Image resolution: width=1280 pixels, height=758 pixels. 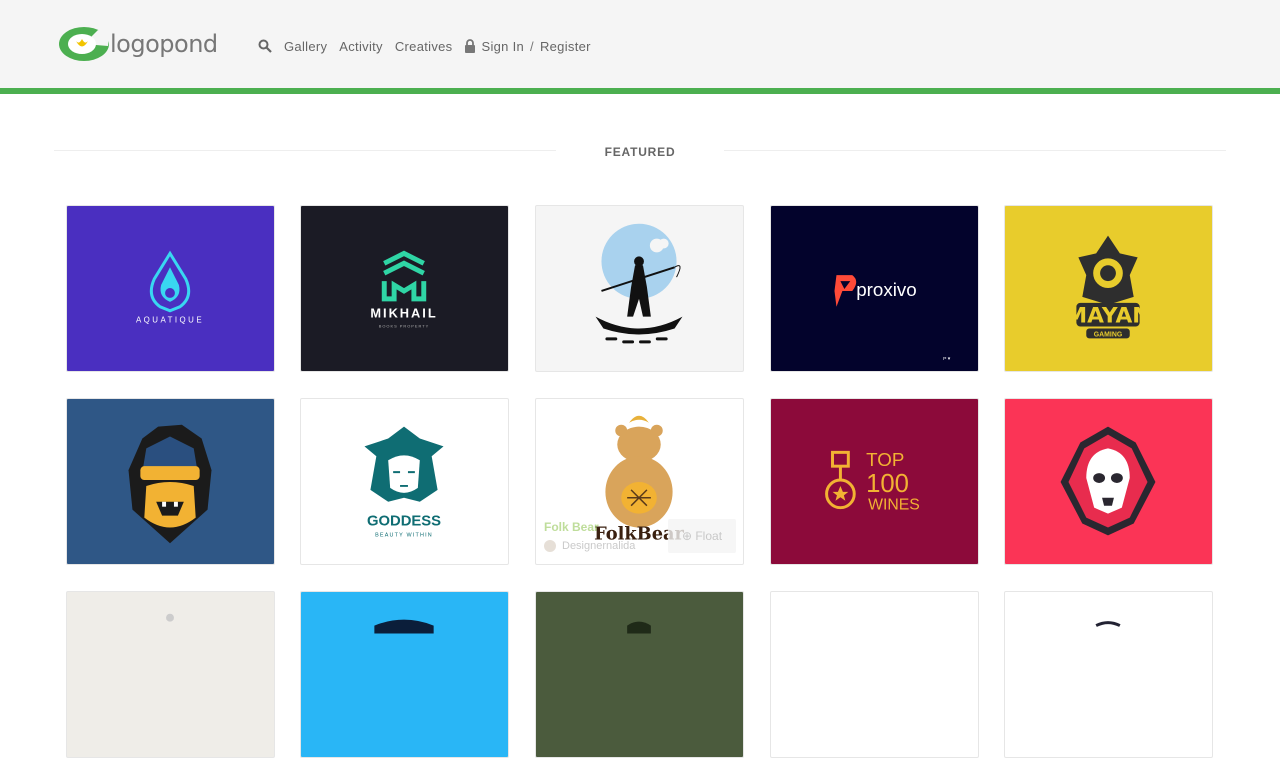 I want to click on lock-icon, so click(x=470, y=46).